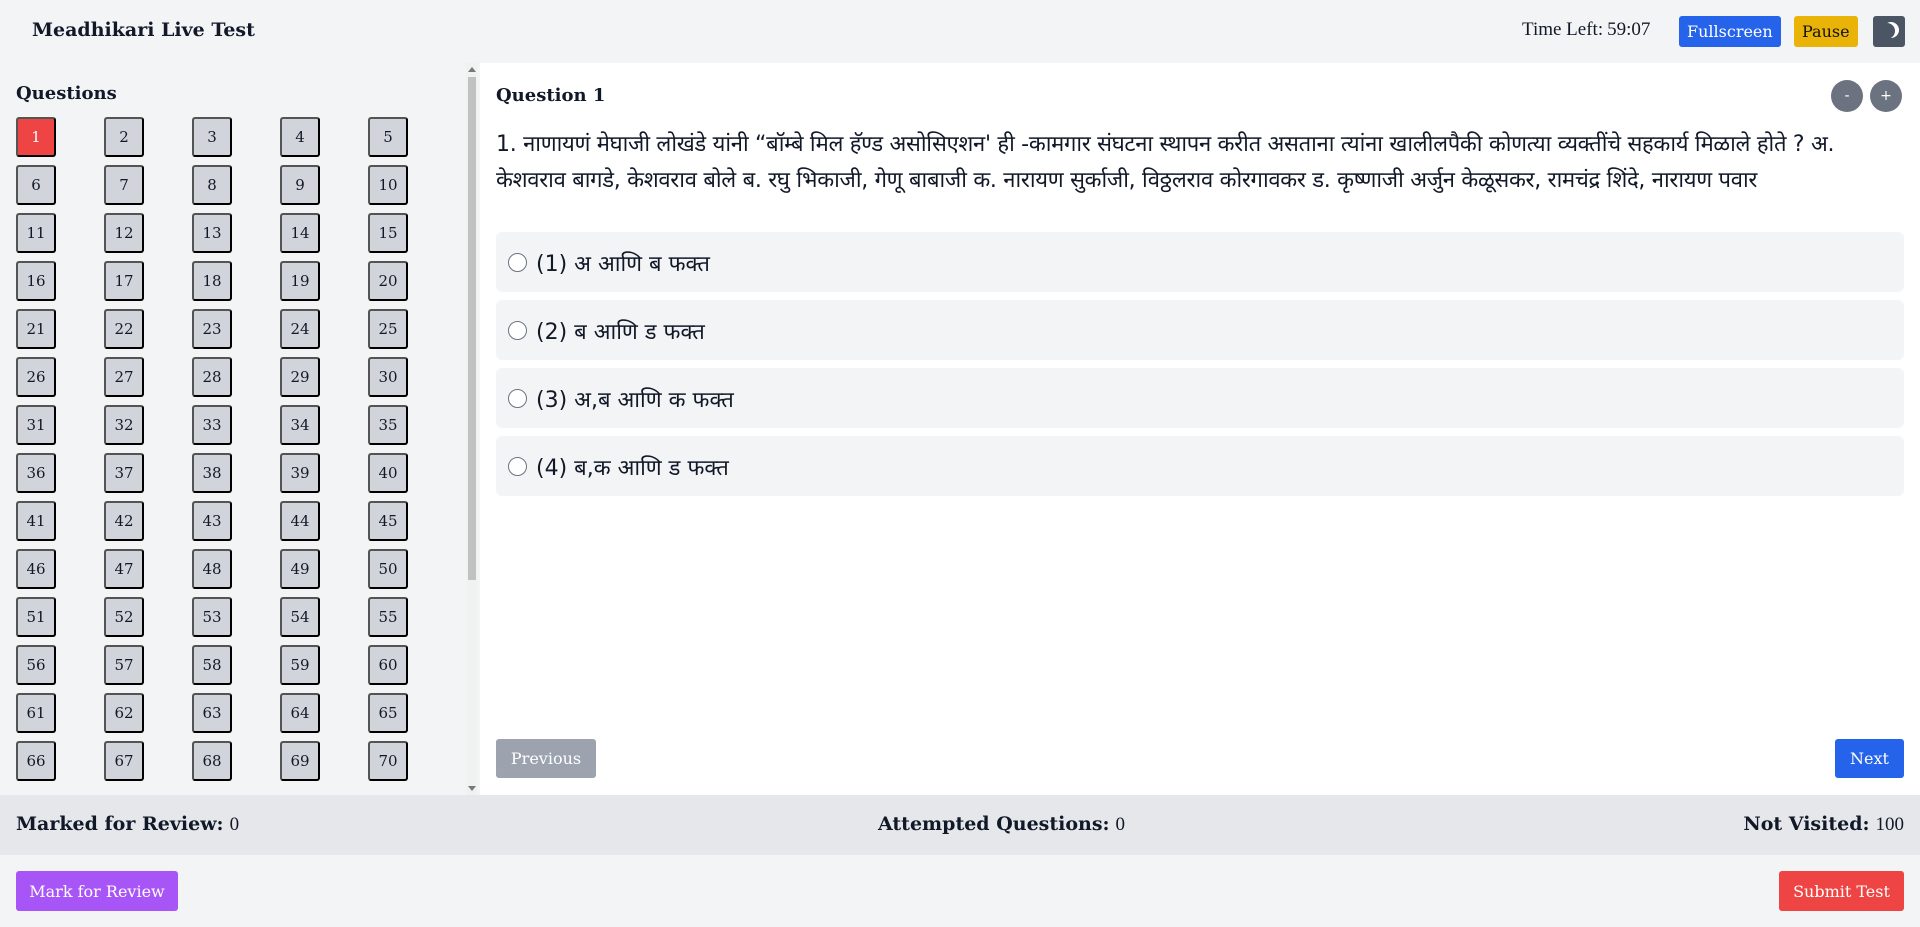  Describe the element at coordinates (36, 425) in the screenshot. I see `question-number-button: 31` at that location.